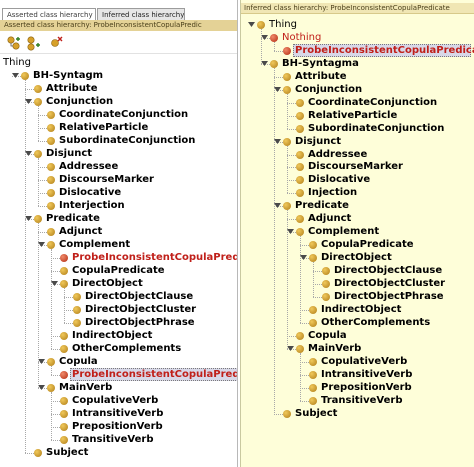 This screenshot has height=467, width=474. I want to click on tree-node-predicate: Predicate, so click(118, 218).